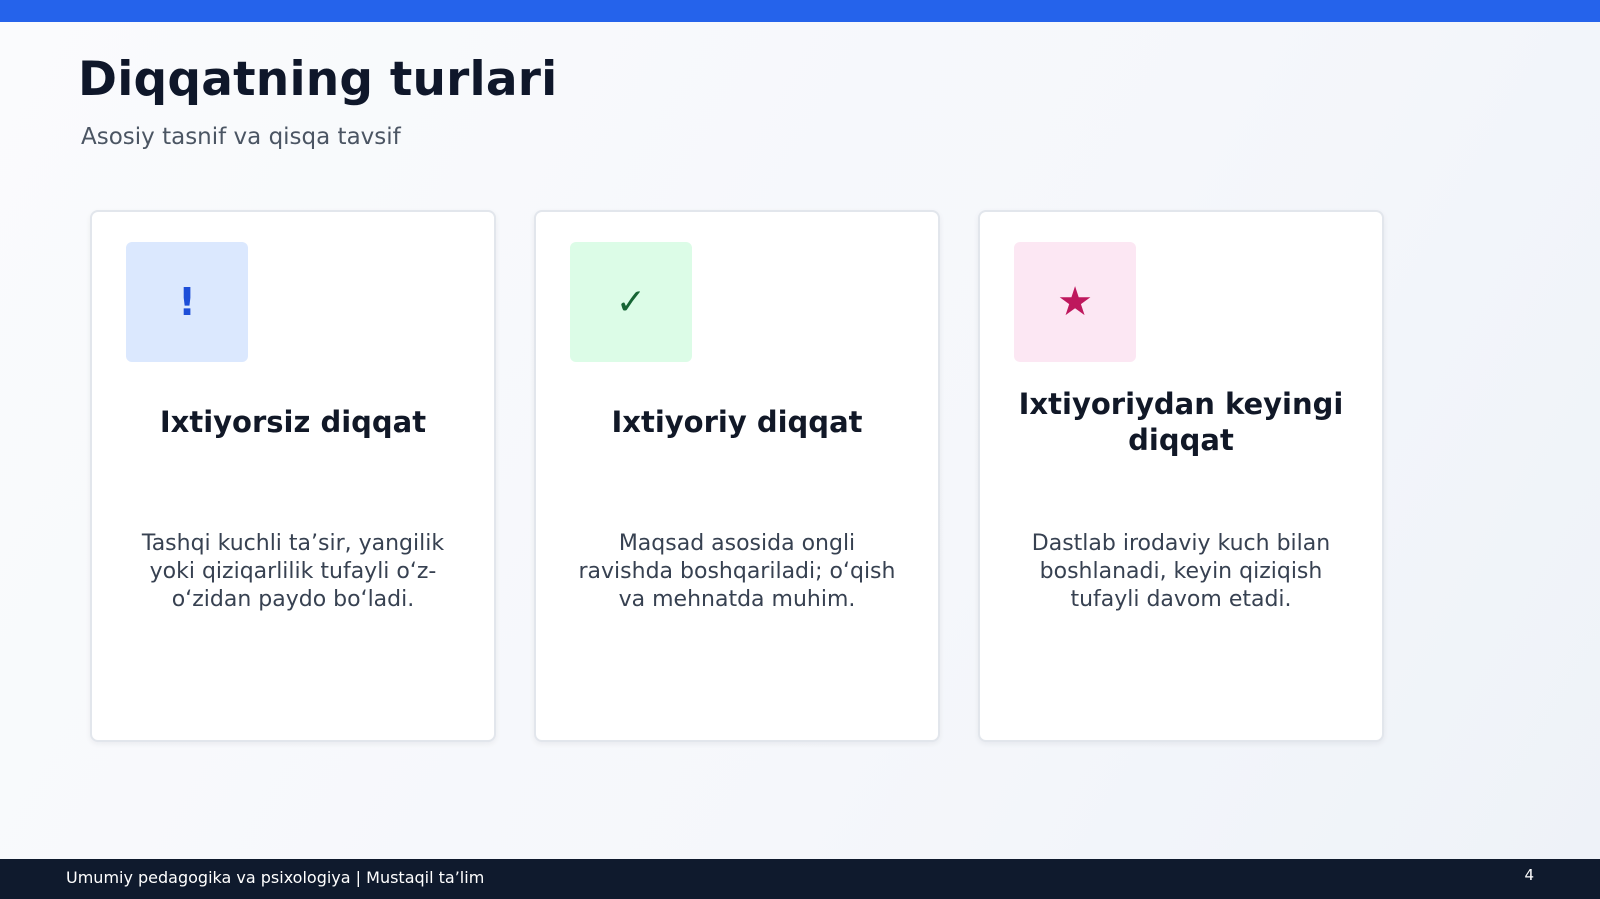  Describe the element at coordinates (1529, 875) in the screenshot. I see `page-number: 4` at that location.